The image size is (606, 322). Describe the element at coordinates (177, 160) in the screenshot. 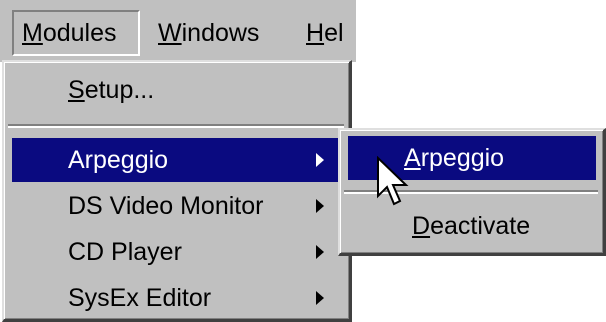

I see `menu-item-arpeggio: Arpeggio` at that location.